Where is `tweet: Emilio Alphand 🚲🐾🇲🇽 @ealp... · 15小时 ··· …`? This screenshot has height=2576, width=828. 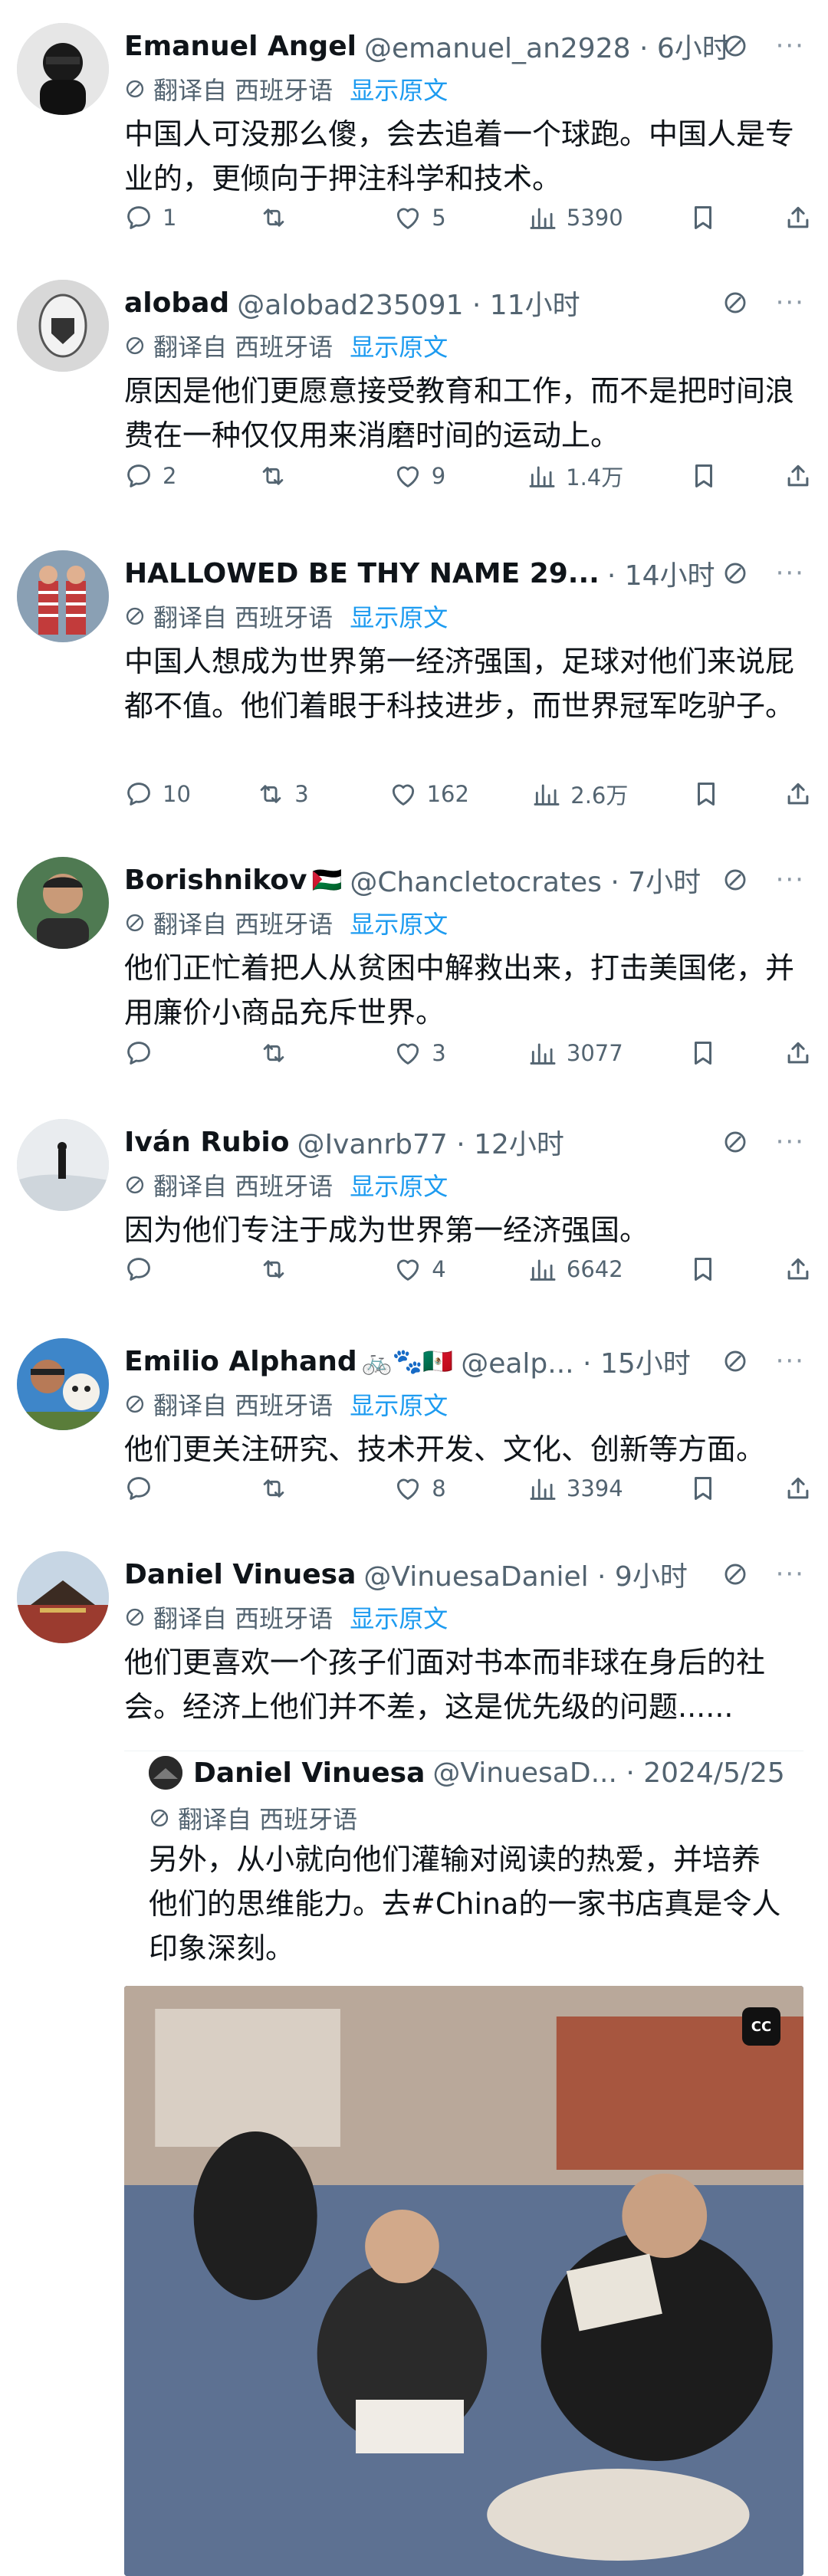
tweet: Emilio Alphand 🚲🐾🇲🇽 @ealp... · 15小时 ··· … is located at coordinates (414, 1437).